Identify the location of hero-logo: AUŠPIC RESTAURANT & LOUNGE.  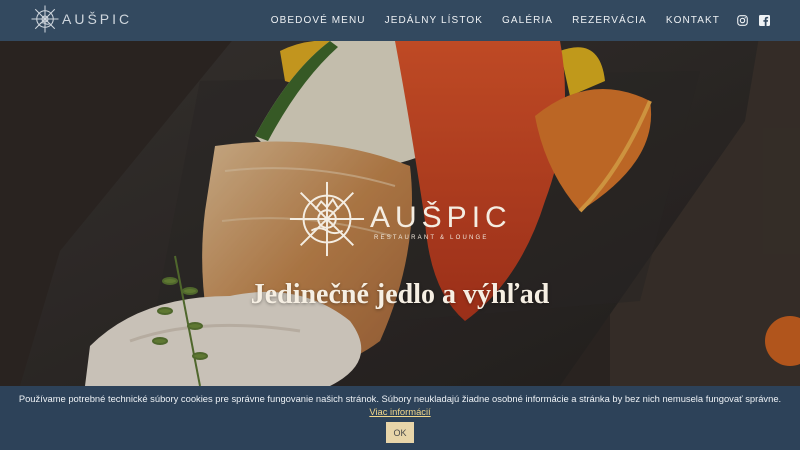
(405, 219).